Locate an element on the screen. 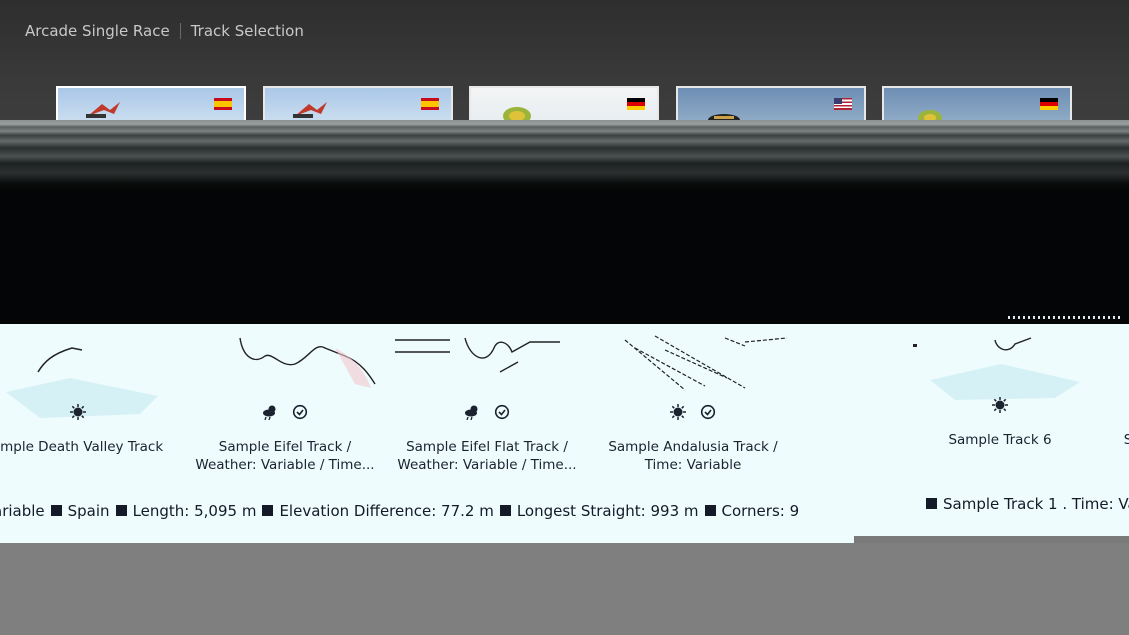  track-name: S is located at coordinates (1126, 440).